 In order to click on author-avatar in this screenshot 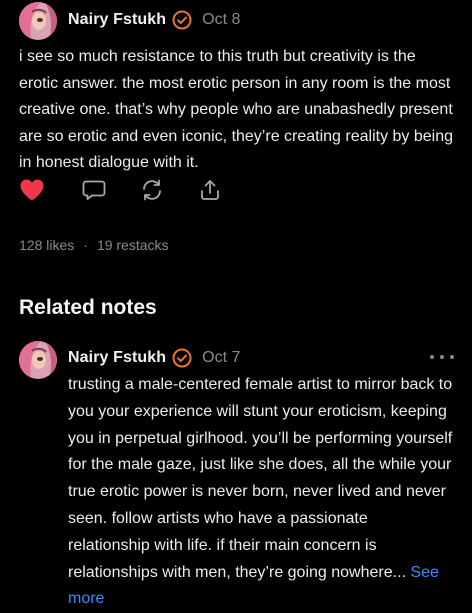, I will do `click(38, 21)`.